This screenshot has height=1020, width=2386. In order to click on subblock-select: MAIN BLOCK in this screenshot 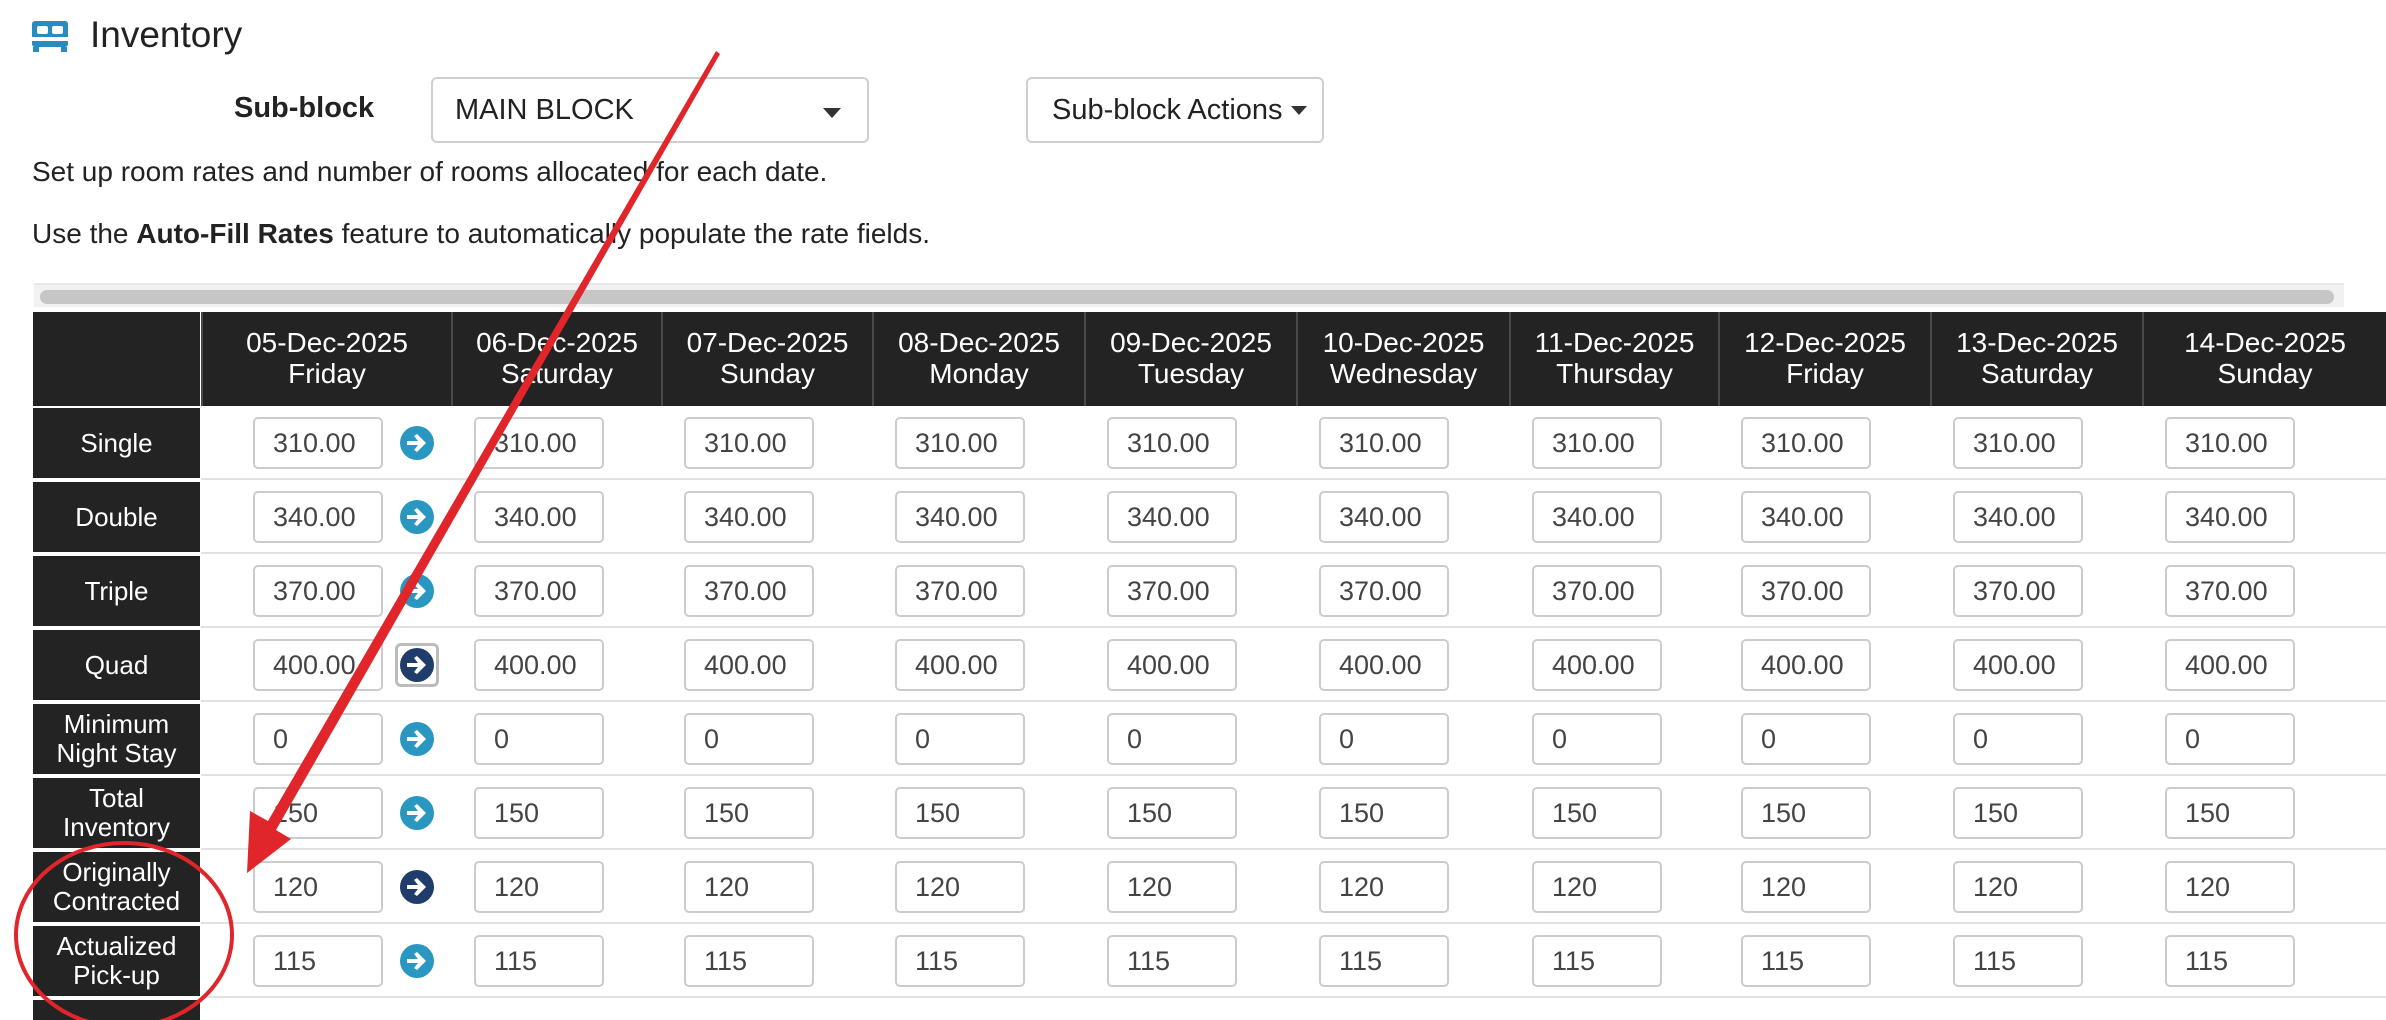, I will do `click(650, 110)`.